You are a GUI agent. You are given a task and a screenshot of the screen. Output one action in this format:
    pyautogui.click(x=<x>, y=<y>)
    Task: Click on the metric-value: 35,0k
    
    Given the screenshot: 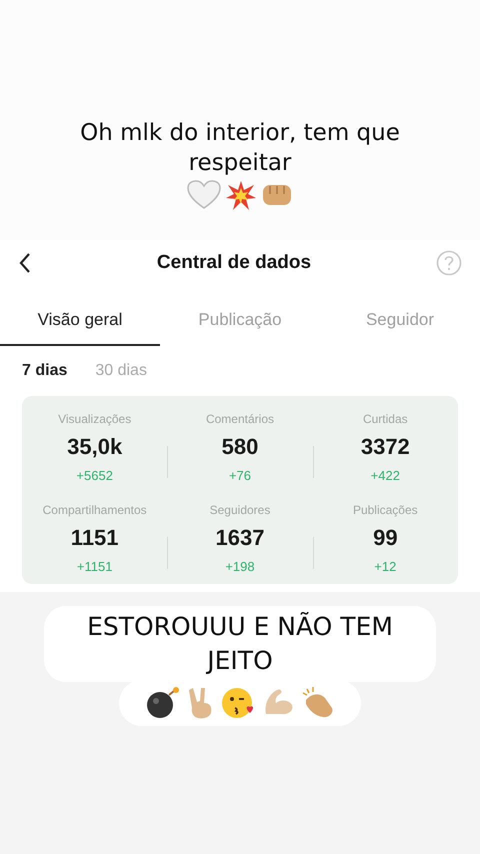 What is the action you would take?
    pyautogui.click(x=94, y=447)
    